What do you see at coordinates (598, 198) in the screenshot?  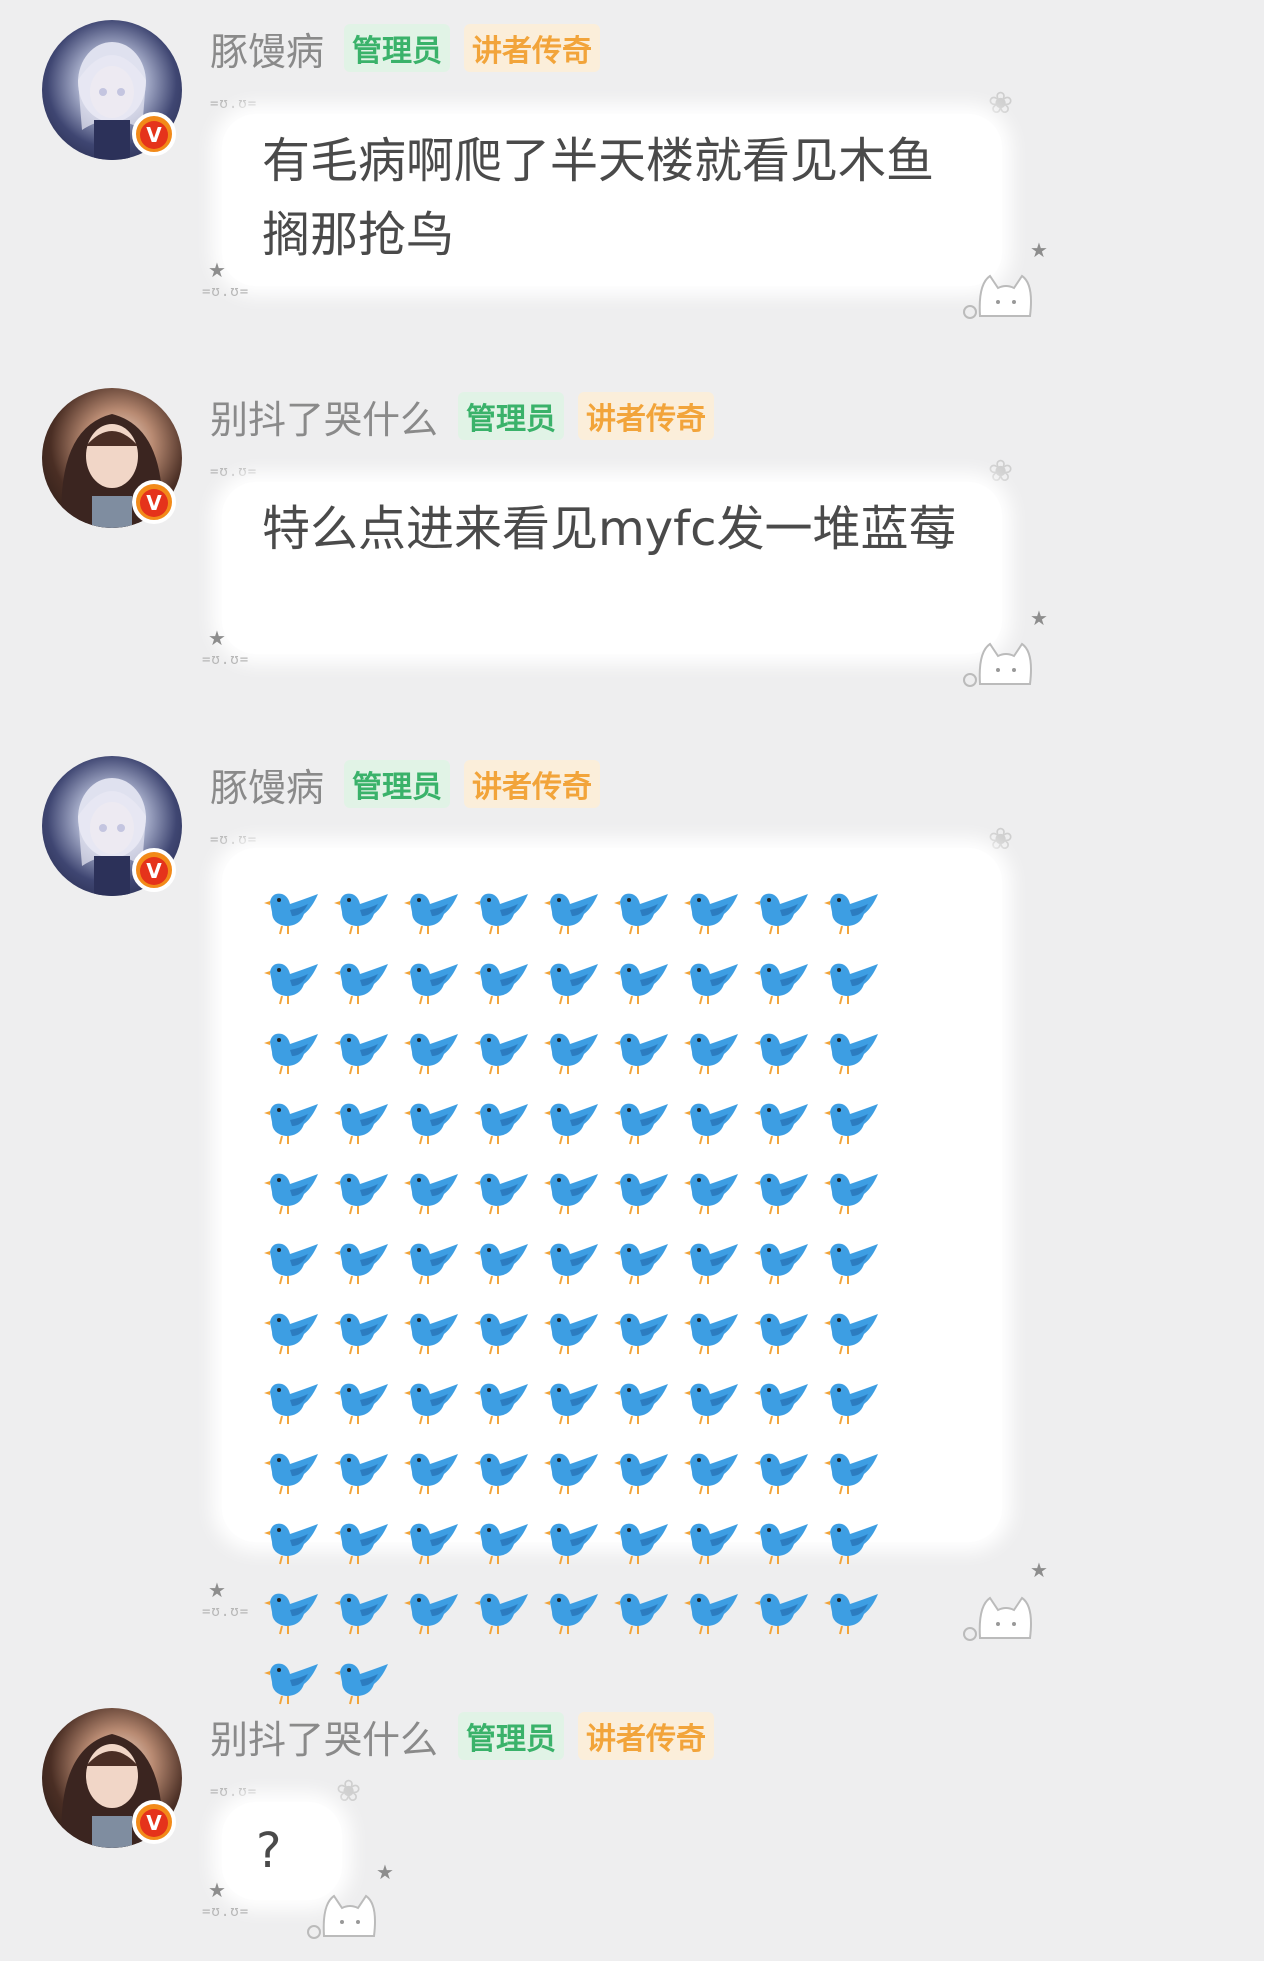 I see `message-text: 有毛病啊爬了半天楼就看见木鱼搁那抢鸟` at bounding box center [598, 198].